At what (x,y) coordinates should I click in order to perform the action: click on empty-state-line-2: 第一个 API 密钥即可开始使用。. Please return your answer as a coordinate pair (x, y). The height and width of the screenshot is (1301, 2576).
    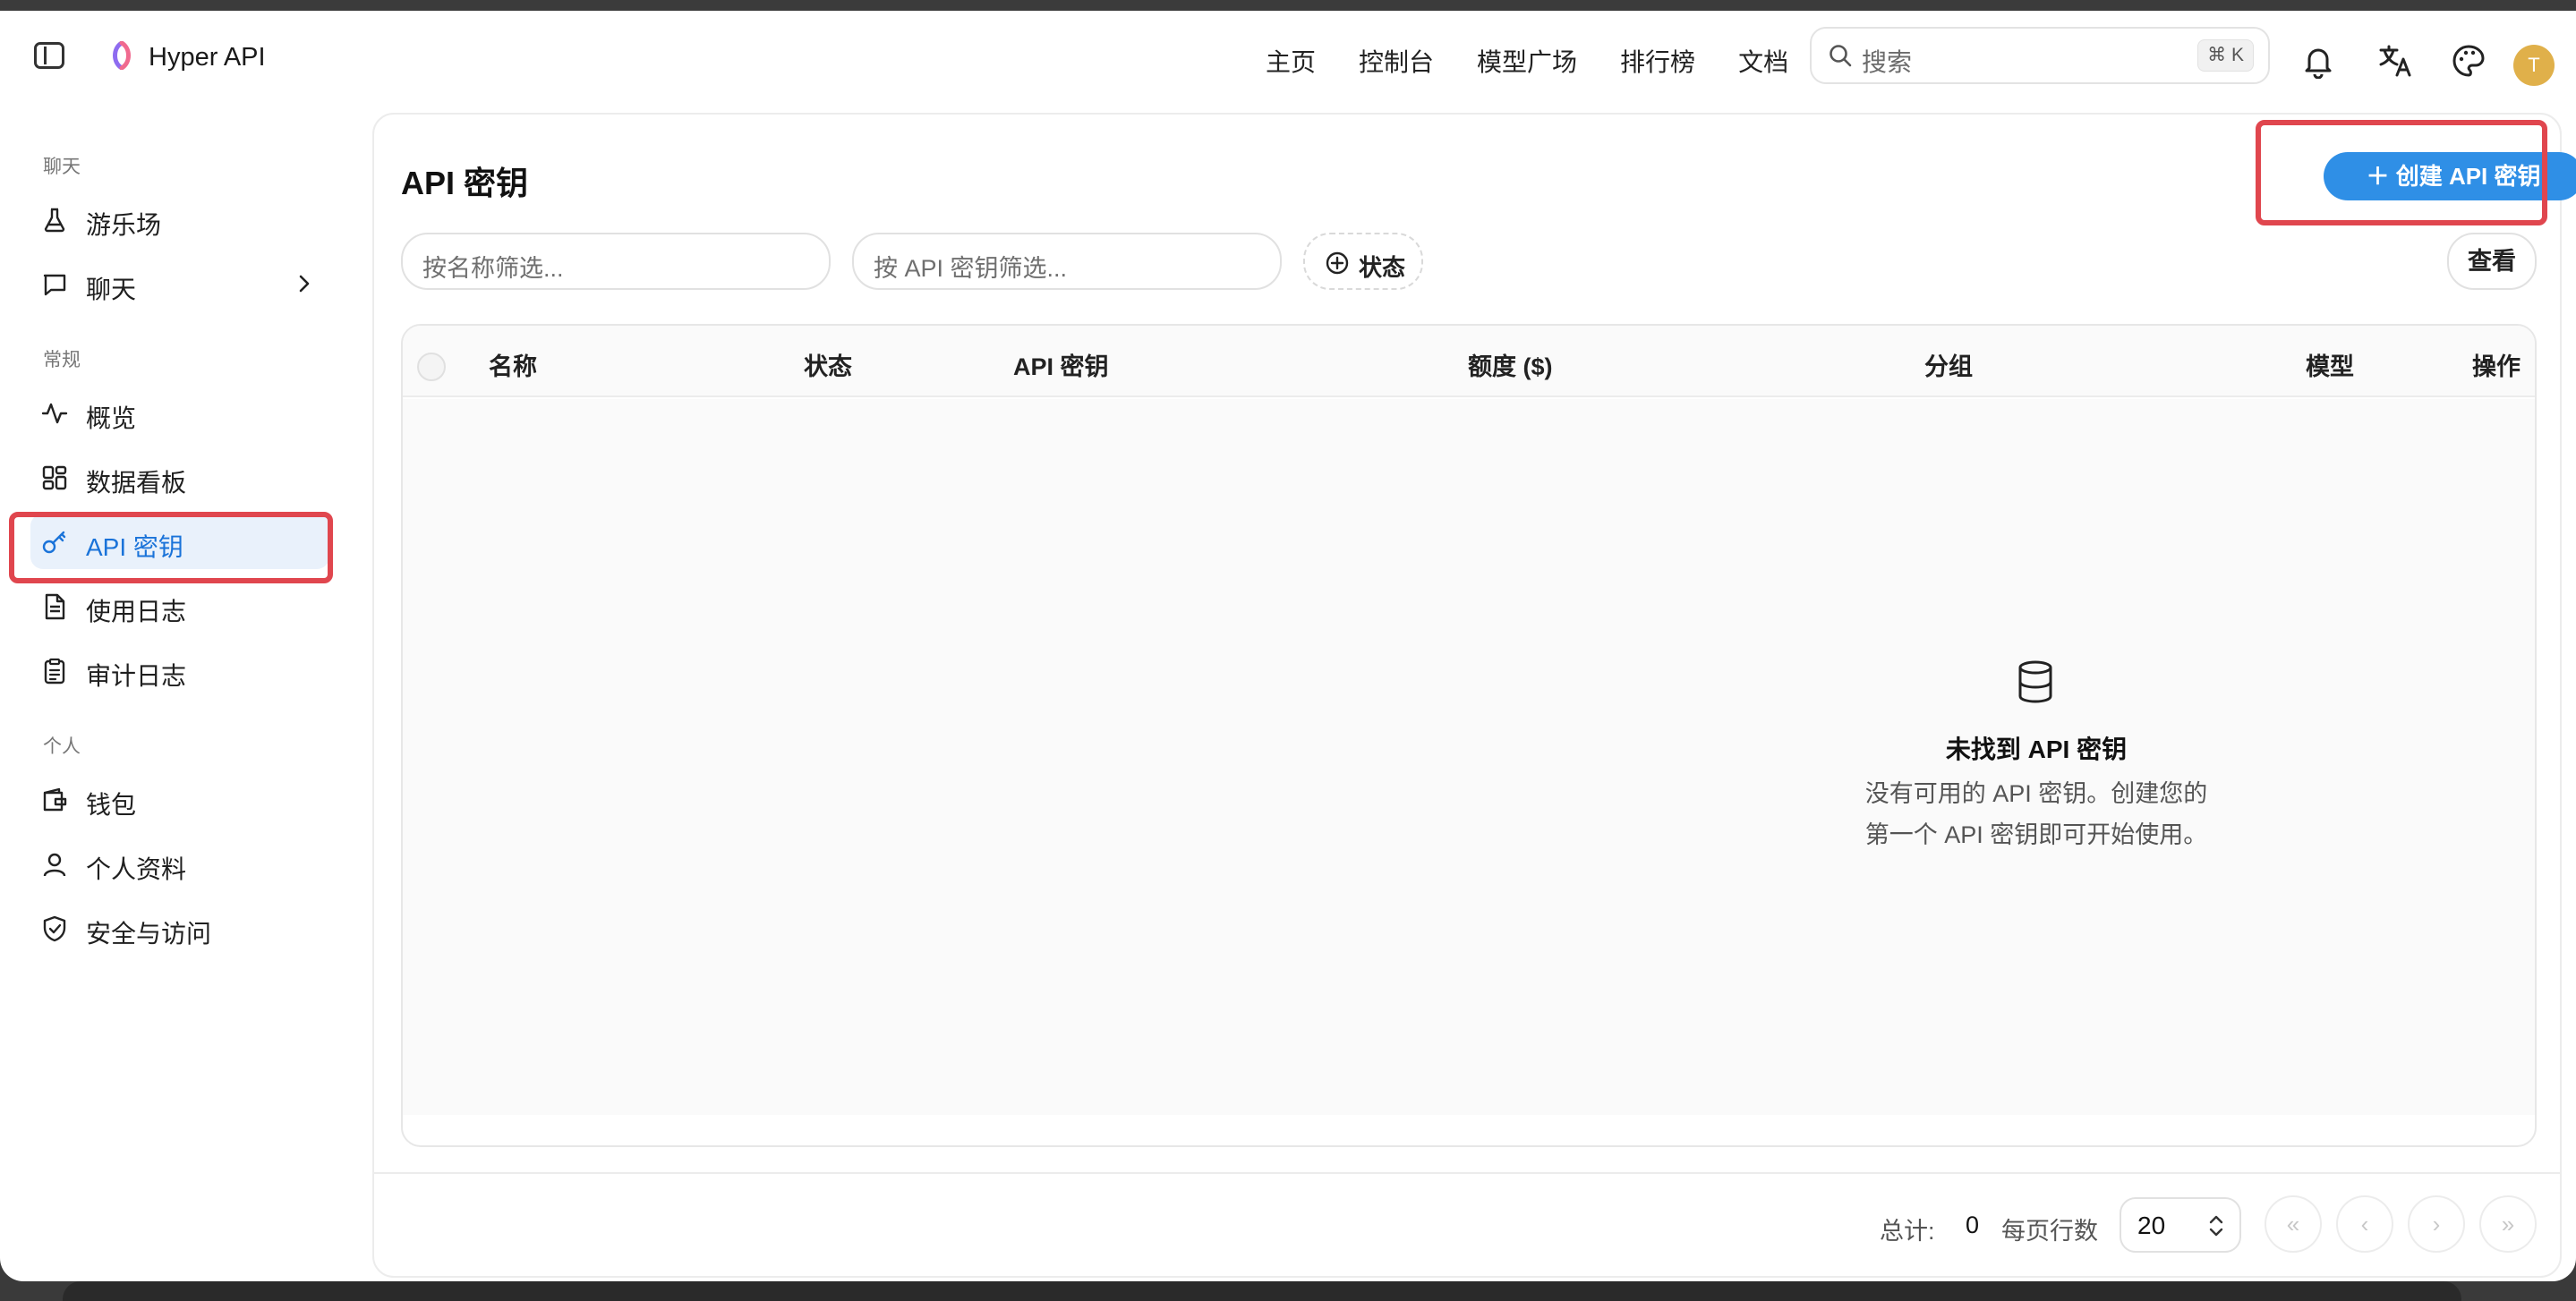
    Looking at the image, I should click on (2036, 834).